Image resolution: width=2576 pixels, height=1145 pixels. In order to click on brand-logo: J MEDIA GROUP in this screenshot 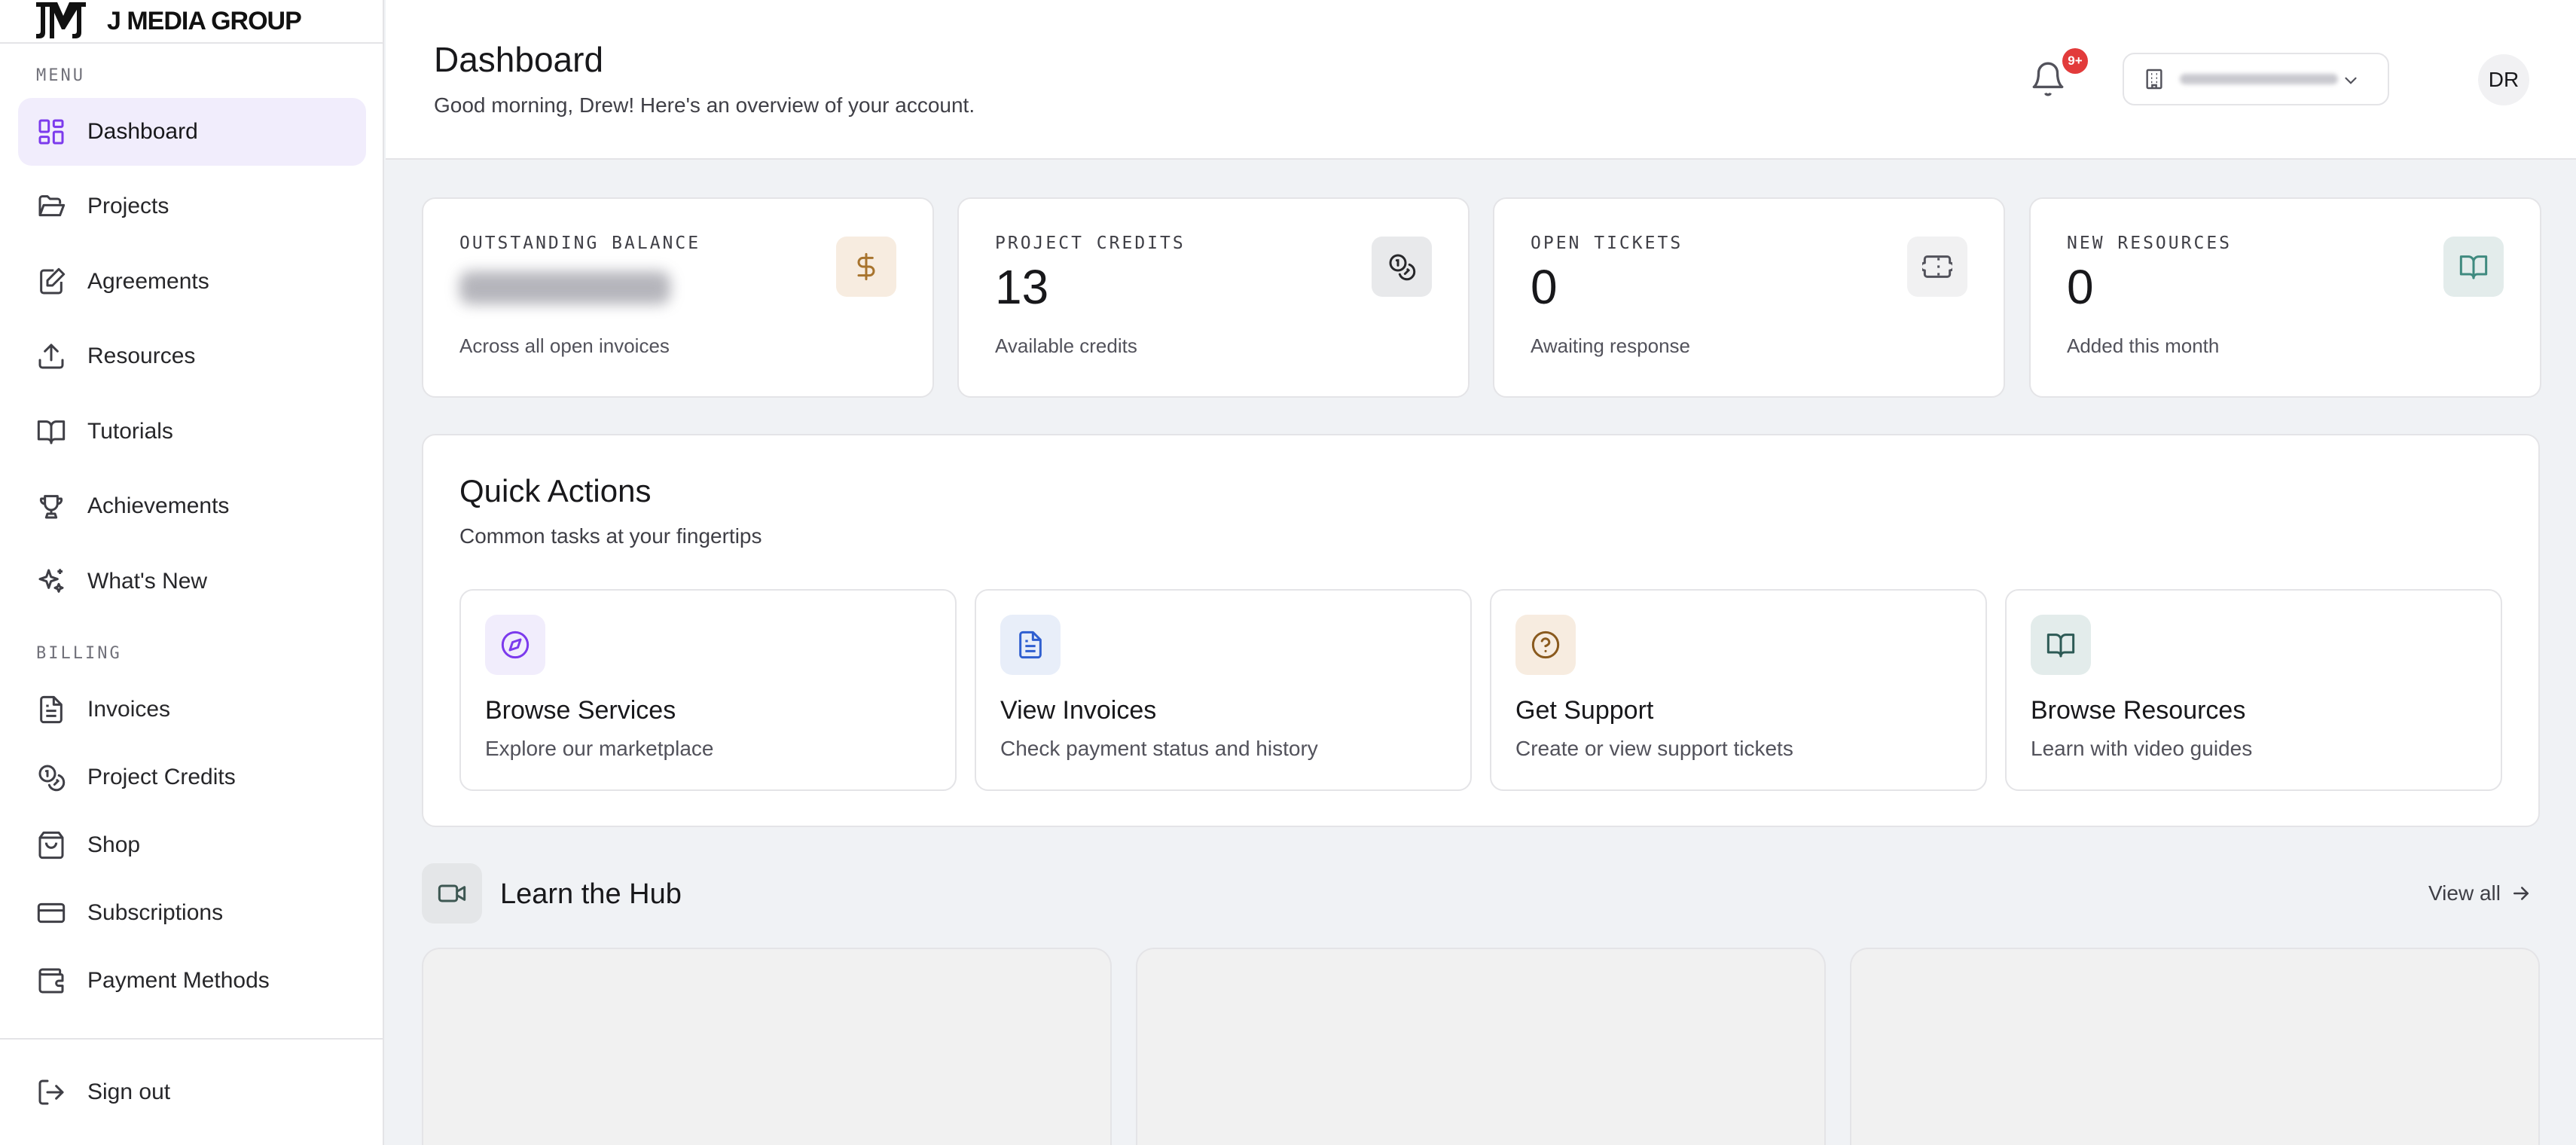, I will do `click(192, 22)`.